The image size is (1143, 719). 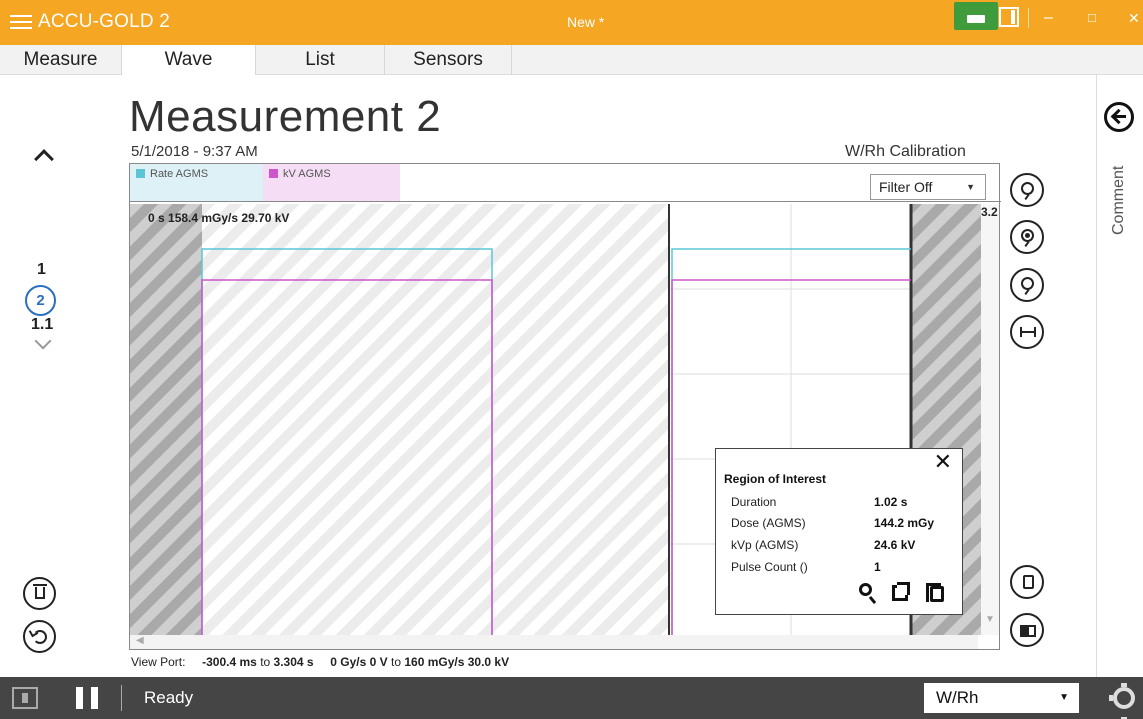 What do you see at coordinates (891, 502) in the screenshot?
I see `roi-value-duration: 1.02 s` at bounding box center [891, 502].